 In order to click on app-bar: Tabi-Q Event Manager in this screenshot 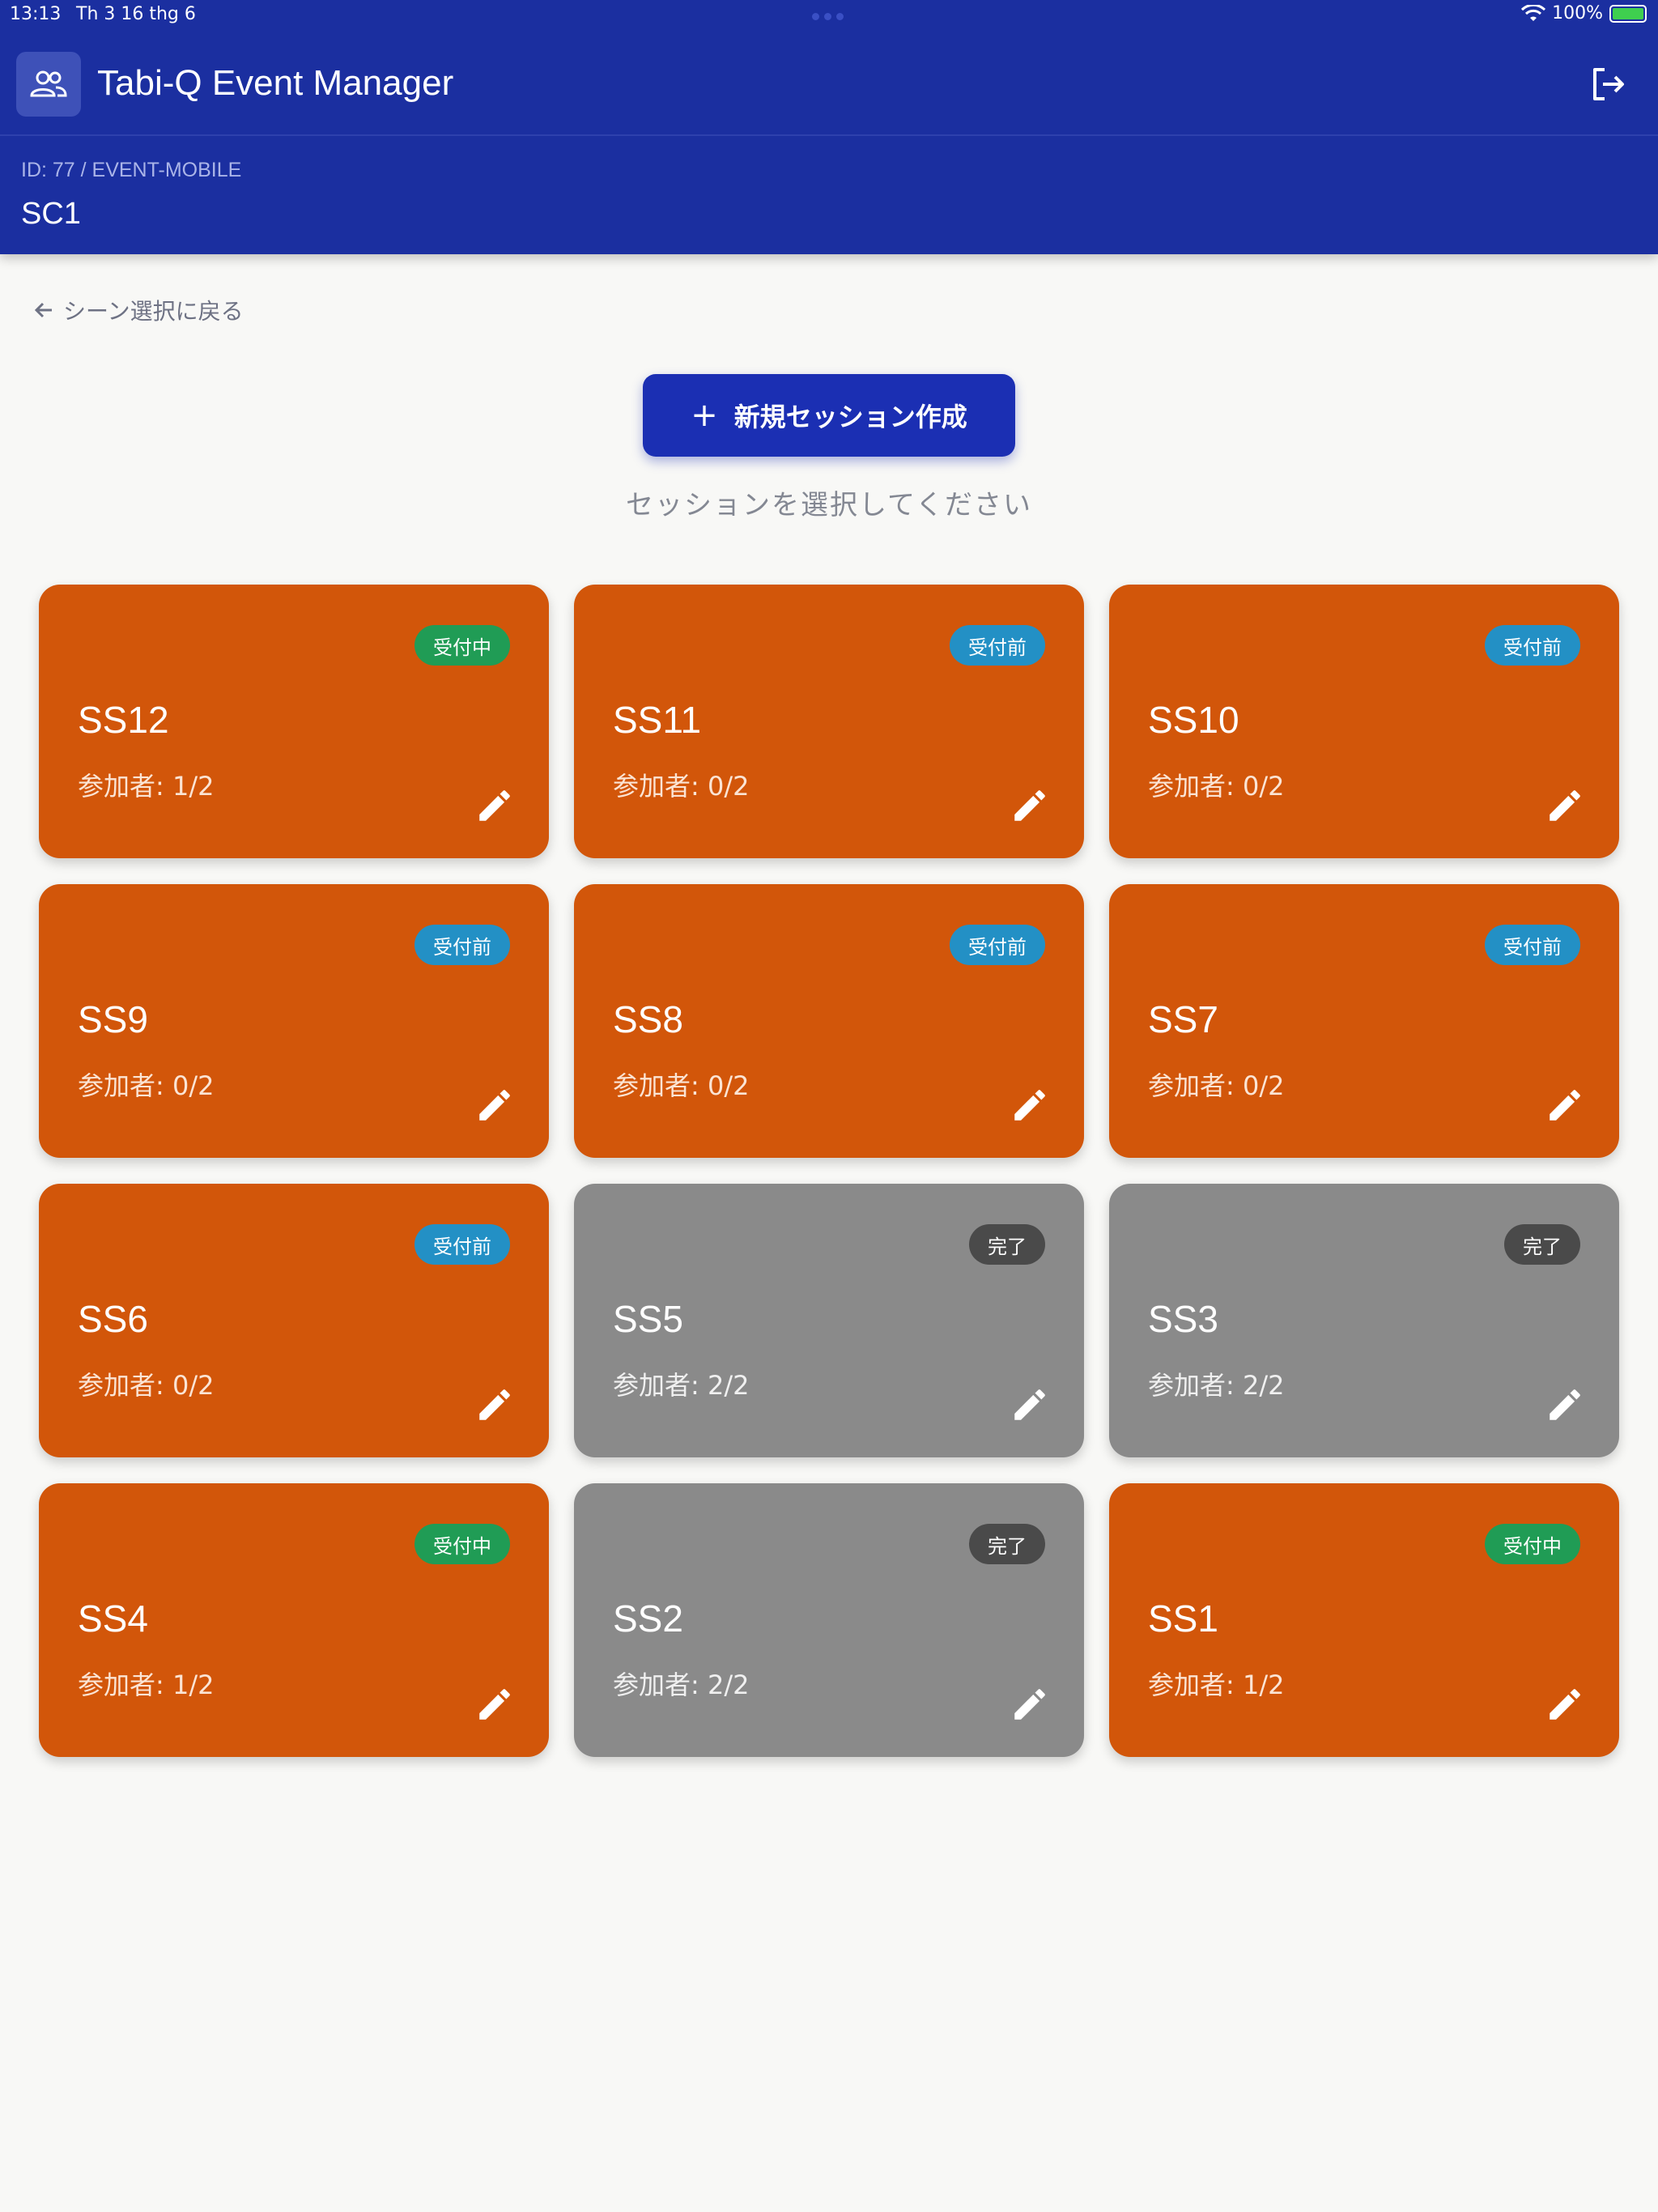, I will do `click(829, 84)`.